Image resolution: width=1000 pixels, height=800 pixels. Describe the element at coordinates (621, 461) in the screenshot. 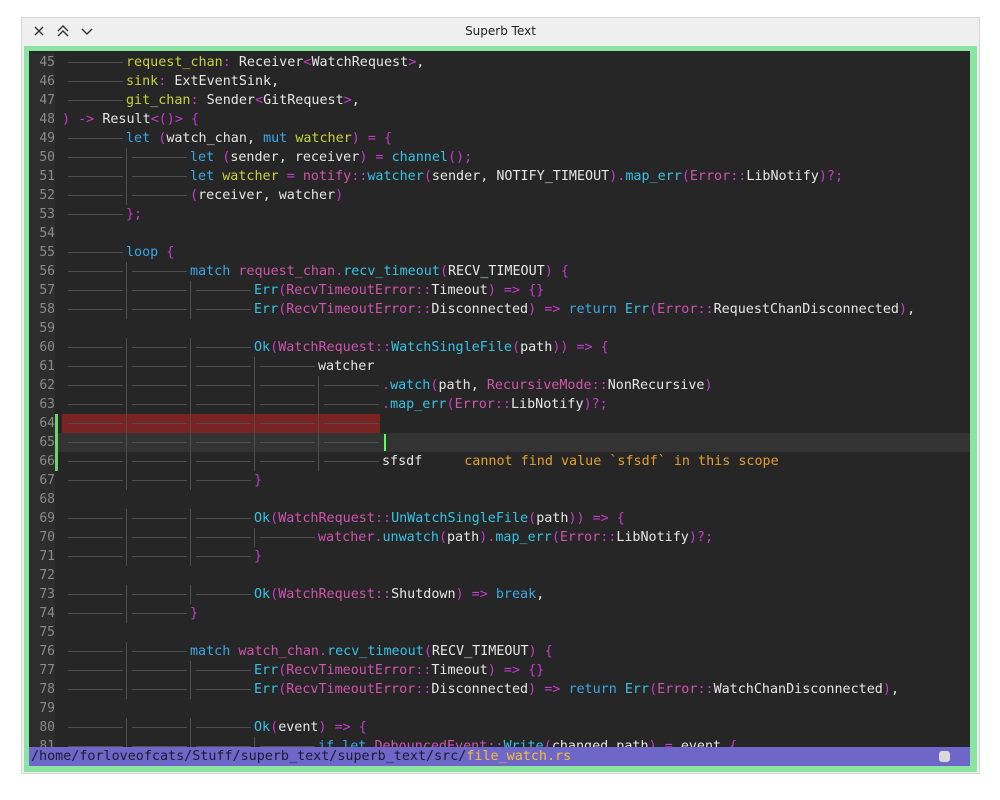

I see `error-message: cannot find value `sfsdf` in this scope` at that location.